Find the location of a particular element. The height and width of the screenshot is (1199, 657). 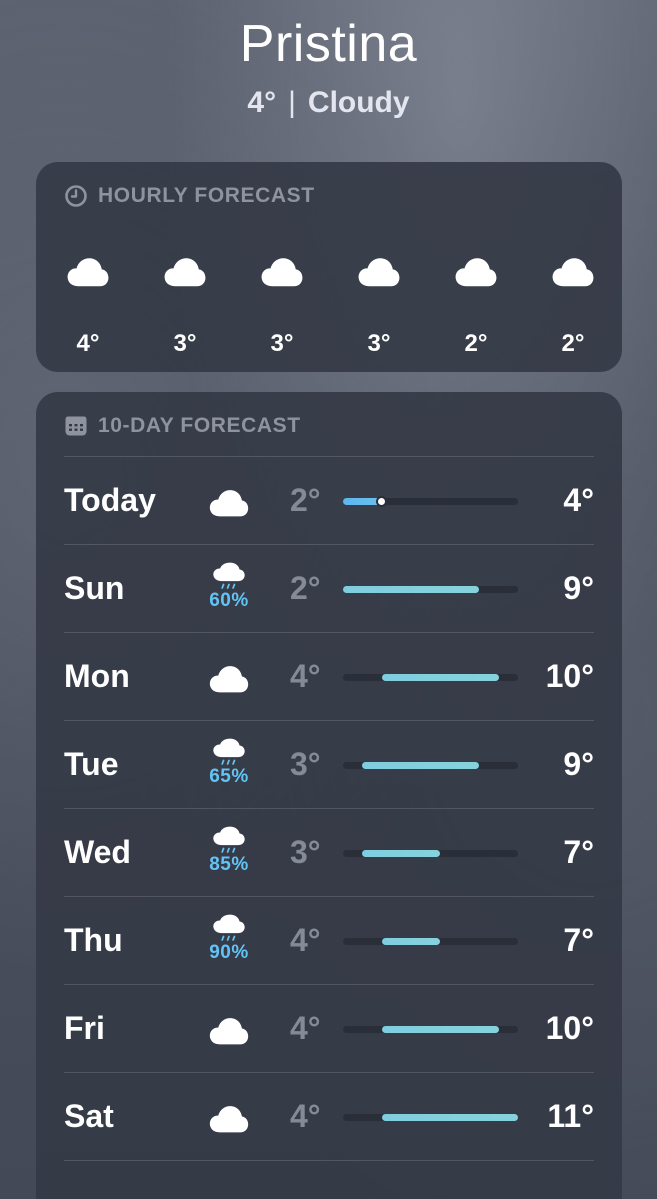

precipitation-chance: 60% is located at coordinates (229, 600).